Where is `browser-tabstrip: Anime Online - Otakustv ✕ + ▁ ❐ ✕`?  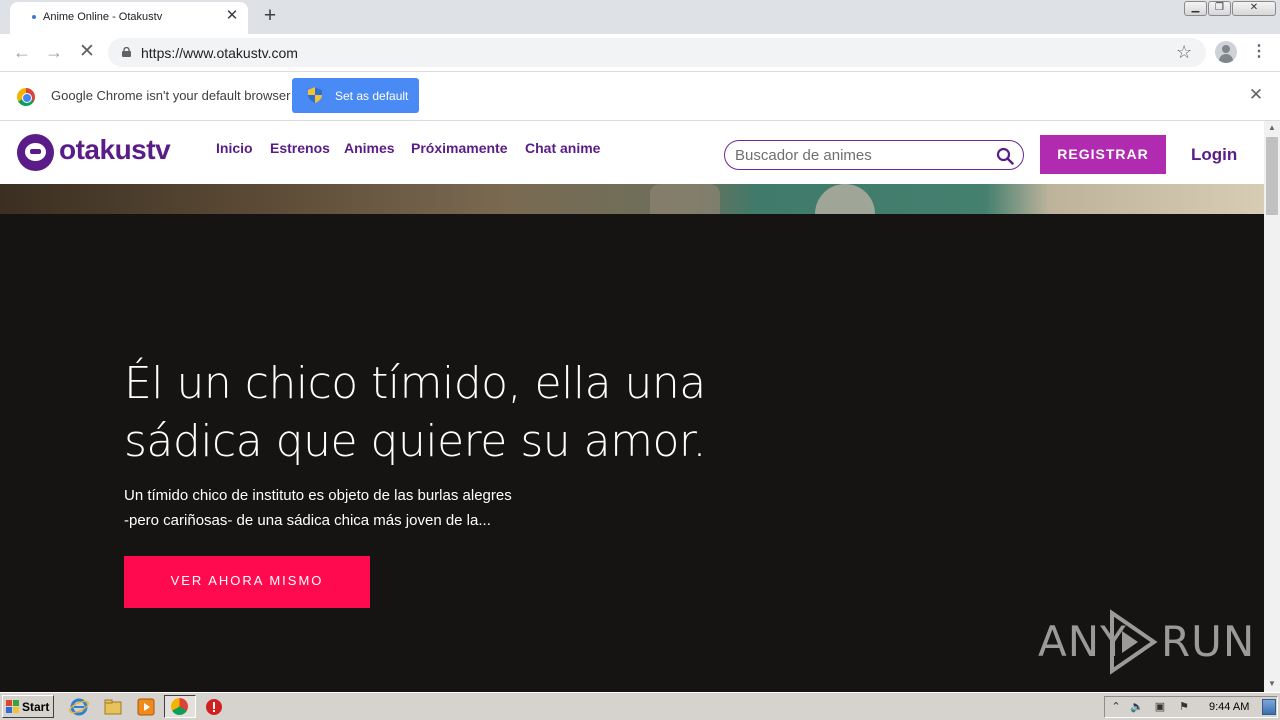 browser-tabstrip: Anime Online - Otakustv ✕ + ▁ ❐ ✕ is located at coordinates (640, 17).